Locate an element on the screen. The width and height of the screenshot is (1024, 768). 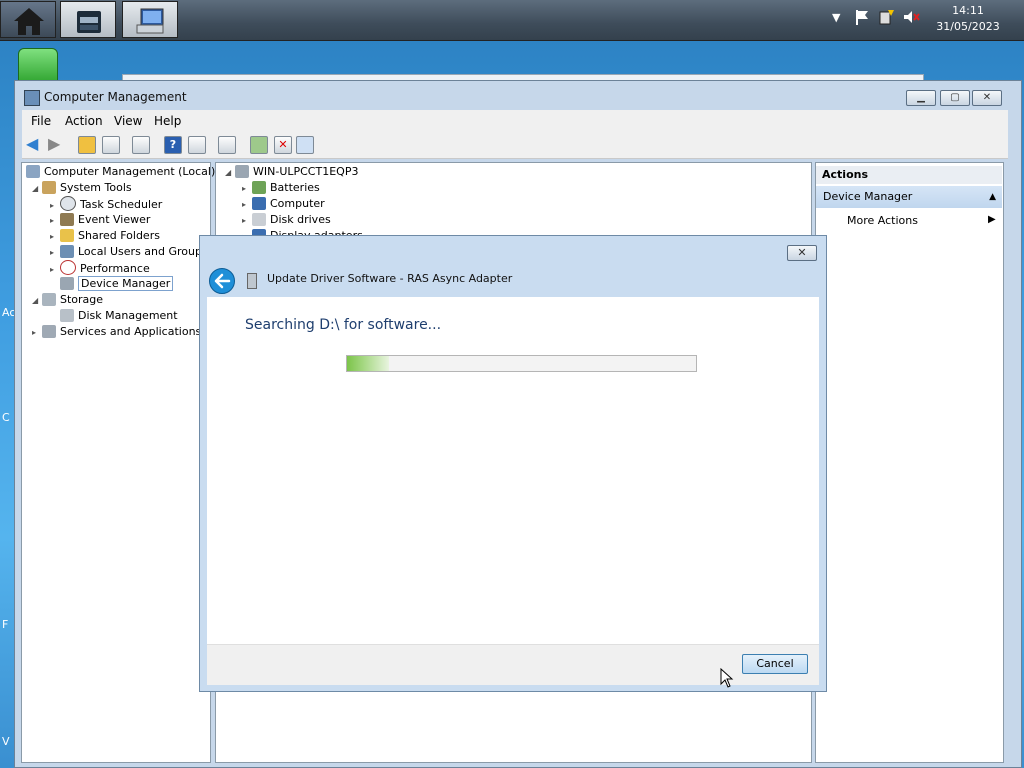
tree-label: Disk Management is located at coordinates (128, 315).